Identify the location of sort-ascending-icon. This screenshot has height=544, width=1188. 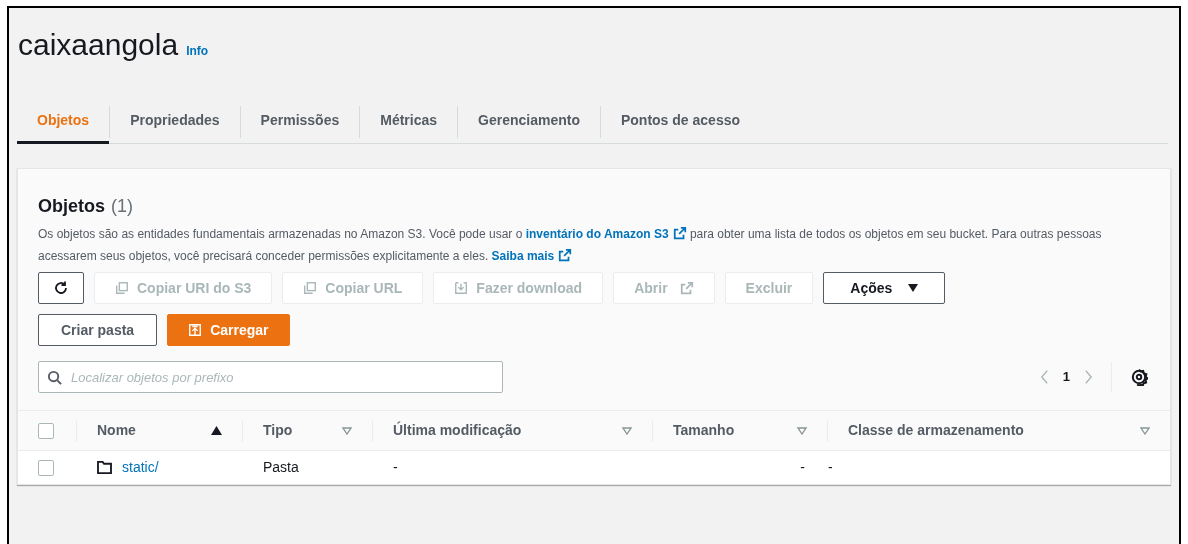
(216, 430).